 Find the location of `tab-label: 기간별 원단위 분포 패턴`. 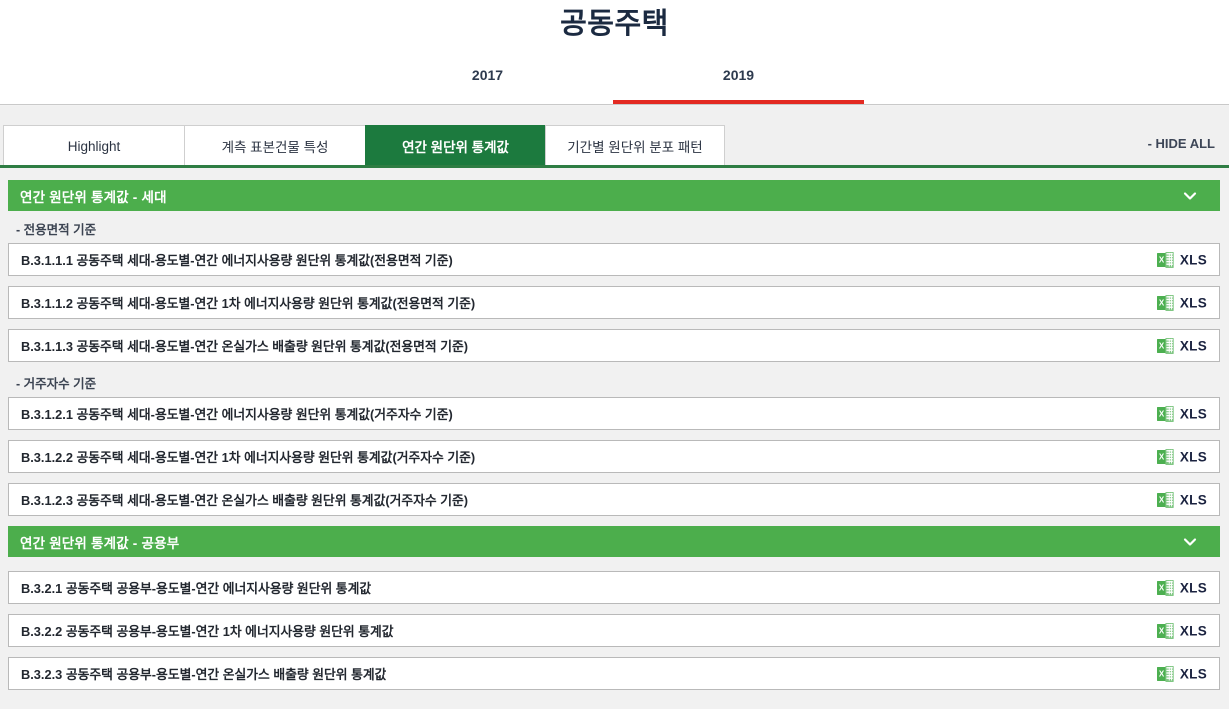

tab-label: 기간별 원단위 분포 패턴 is located at coordinates (635, 147).